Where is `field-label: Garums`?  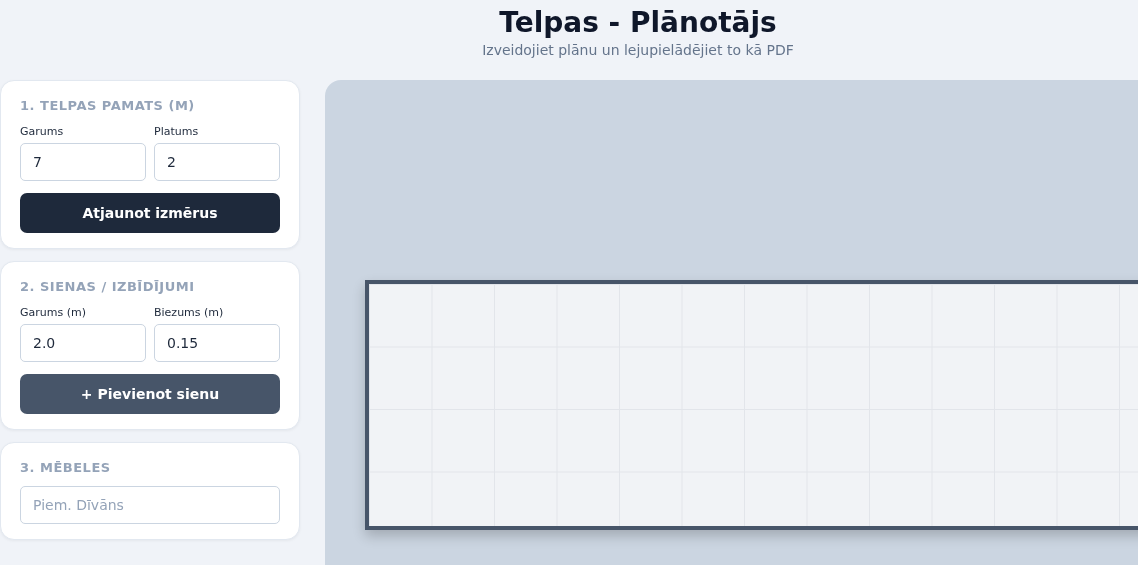
field-label: Garums is located at coordinates (42, 131).